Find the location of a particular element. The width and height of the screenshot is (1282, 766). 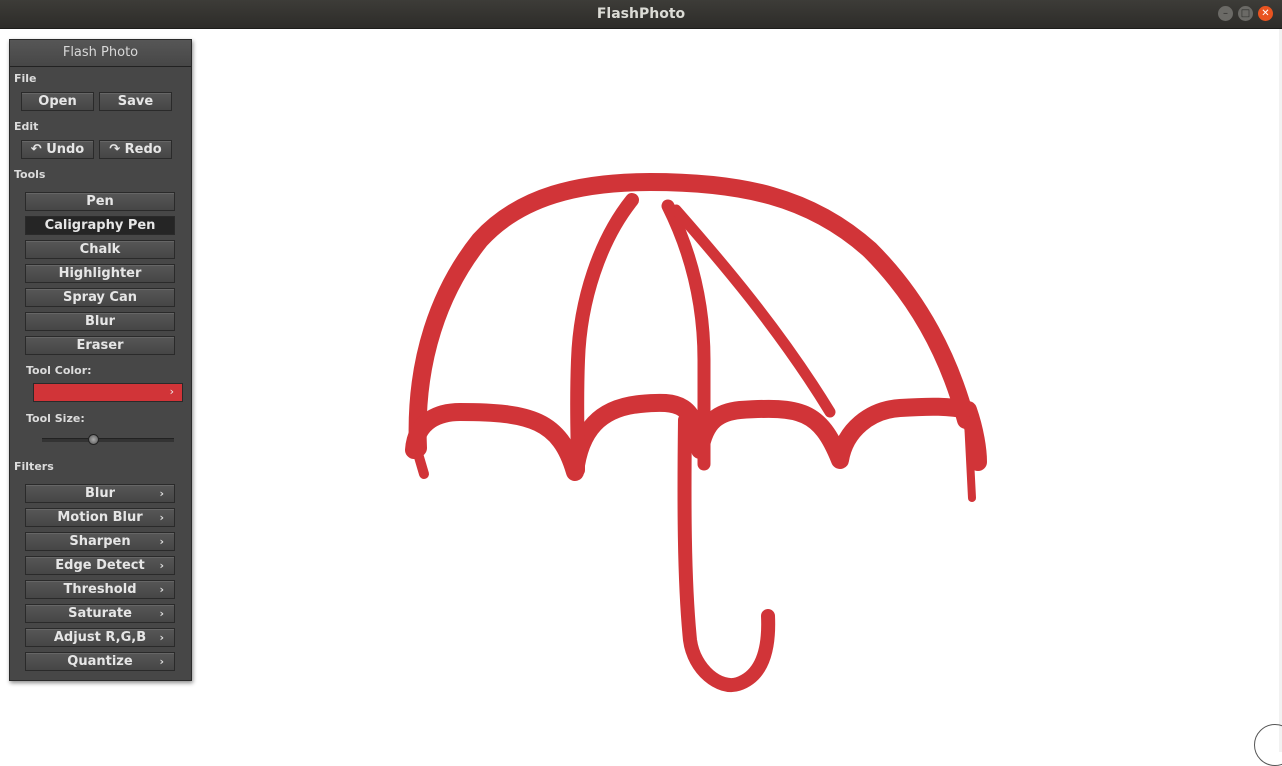

filter-threshold-button: Threshold › is located at coordinates (100, 589).